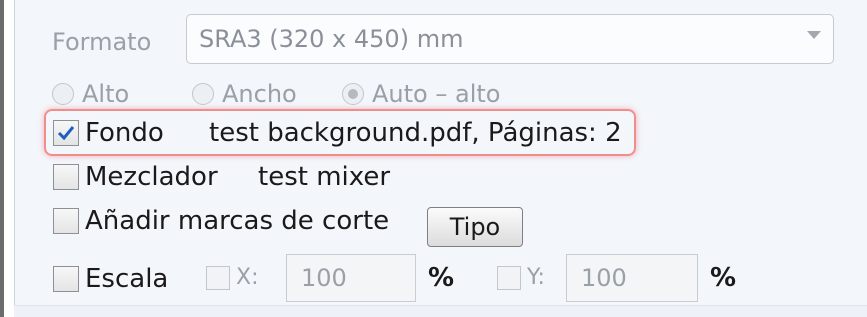 The height and width of the screenshot is (317, 867). Describe the element at coordinates (218, 277) in the screenshot. I see `scale-x-checkbox` at that location.